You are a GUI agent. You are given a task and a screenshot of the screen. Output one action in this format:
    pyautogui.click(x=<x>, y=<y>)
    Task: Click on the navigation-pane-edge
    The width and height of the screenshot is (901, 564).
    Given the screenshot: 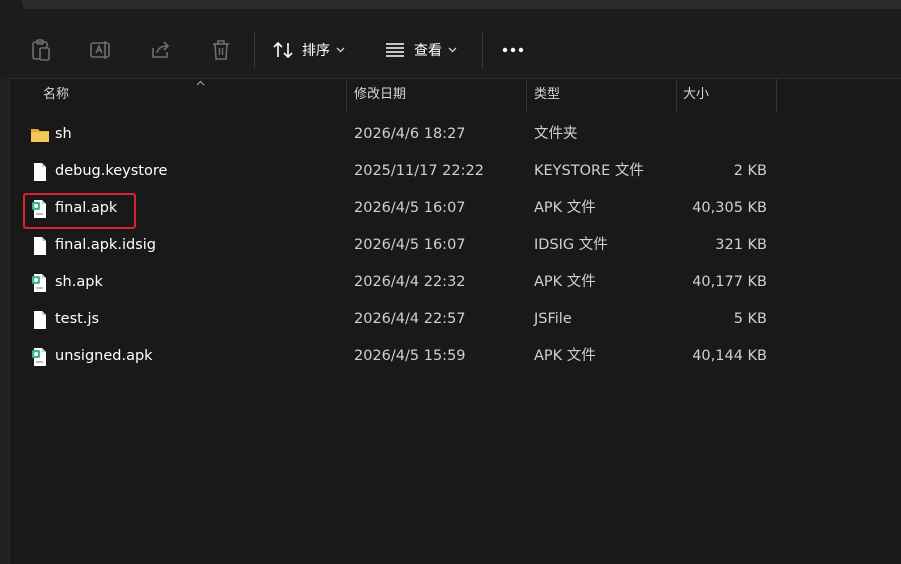 What is the action you would take?
    pyautogui.click(x=5, y=321)
    